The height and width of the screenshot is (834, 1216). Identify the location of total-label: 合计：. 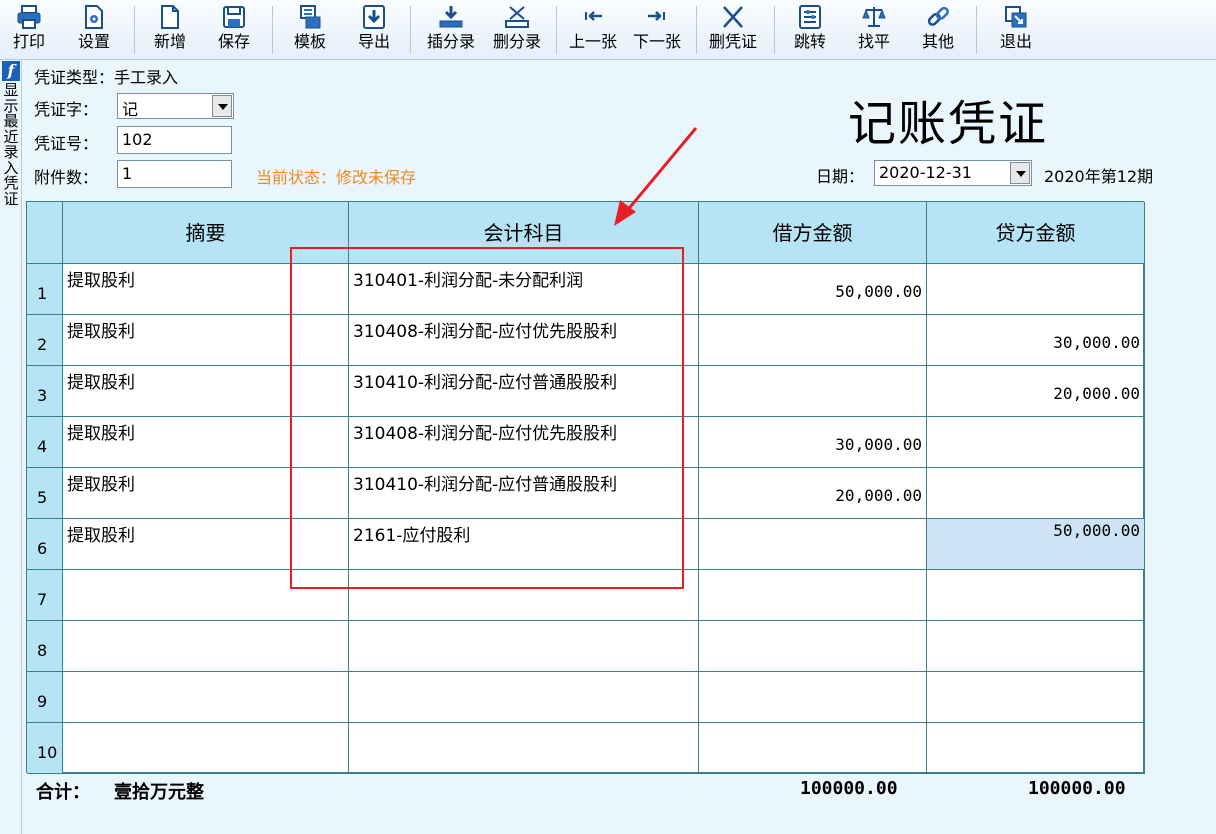
(63, 792).